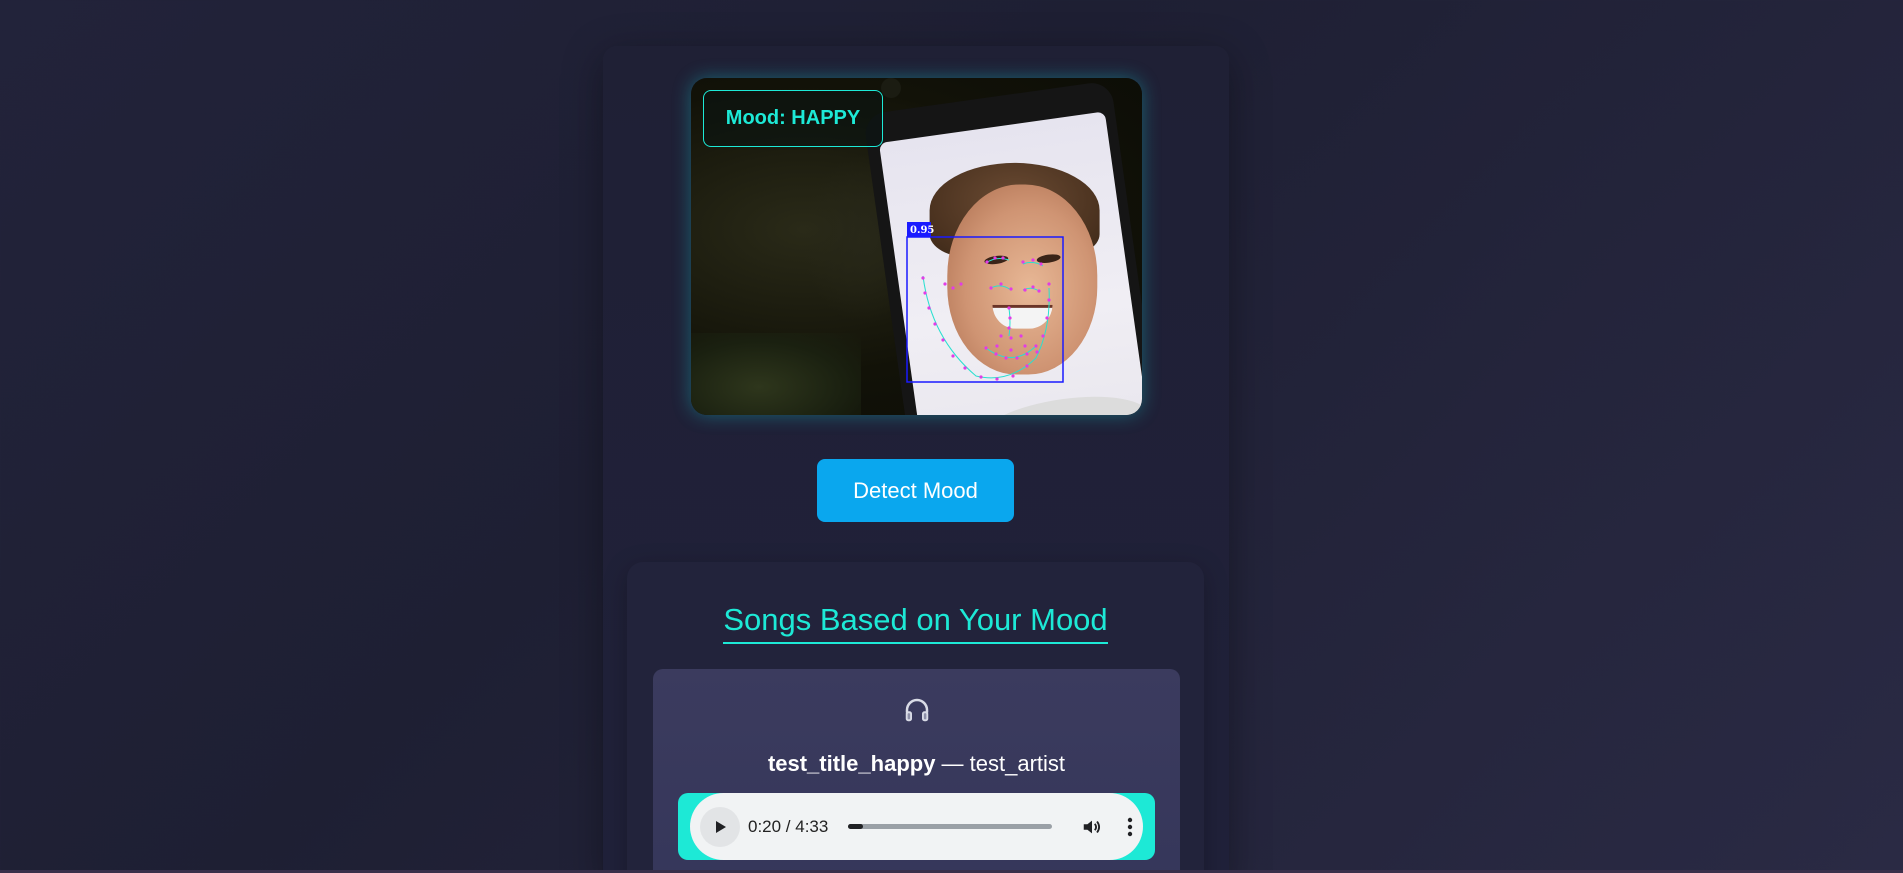 Image resolution: width=1903 pixels, height=873 pixels. Describe the element at coordinates (856, 826) in the screenshot. I see `progress-fill` at that location.